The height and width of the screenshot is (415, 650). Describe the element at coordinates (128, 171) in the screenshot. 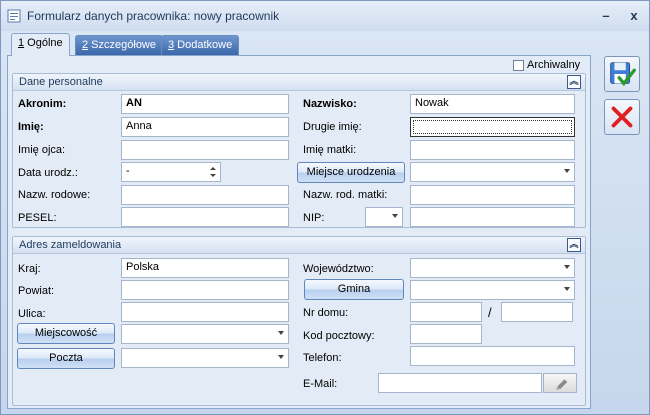

I see `data-urodz-value: -` at that location.